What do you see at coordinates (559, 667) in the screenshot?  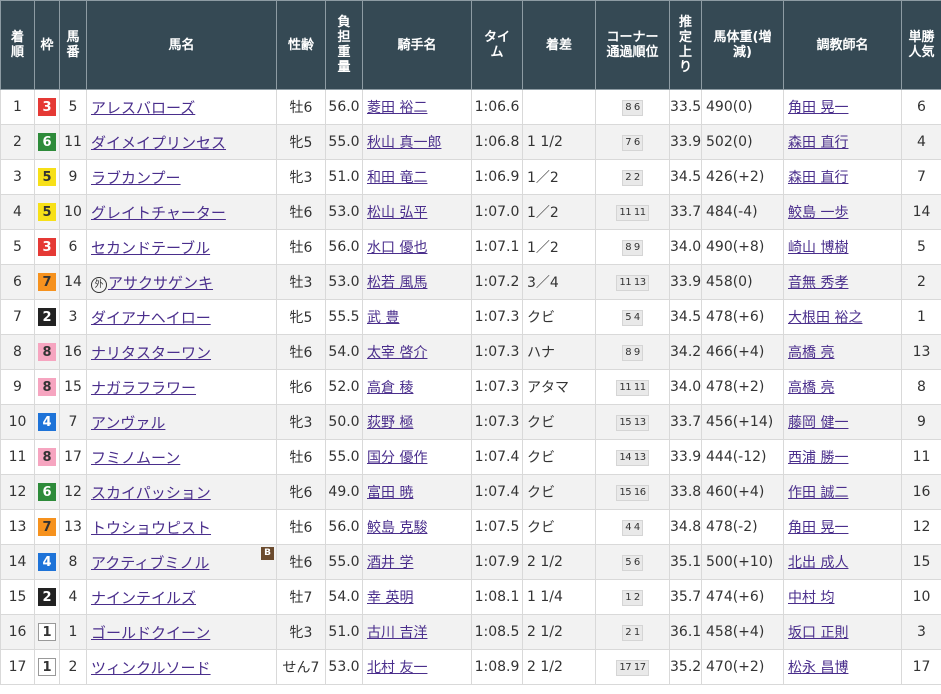 I see `margin-cell: 2 1/2` at bounding box center [559, 667].